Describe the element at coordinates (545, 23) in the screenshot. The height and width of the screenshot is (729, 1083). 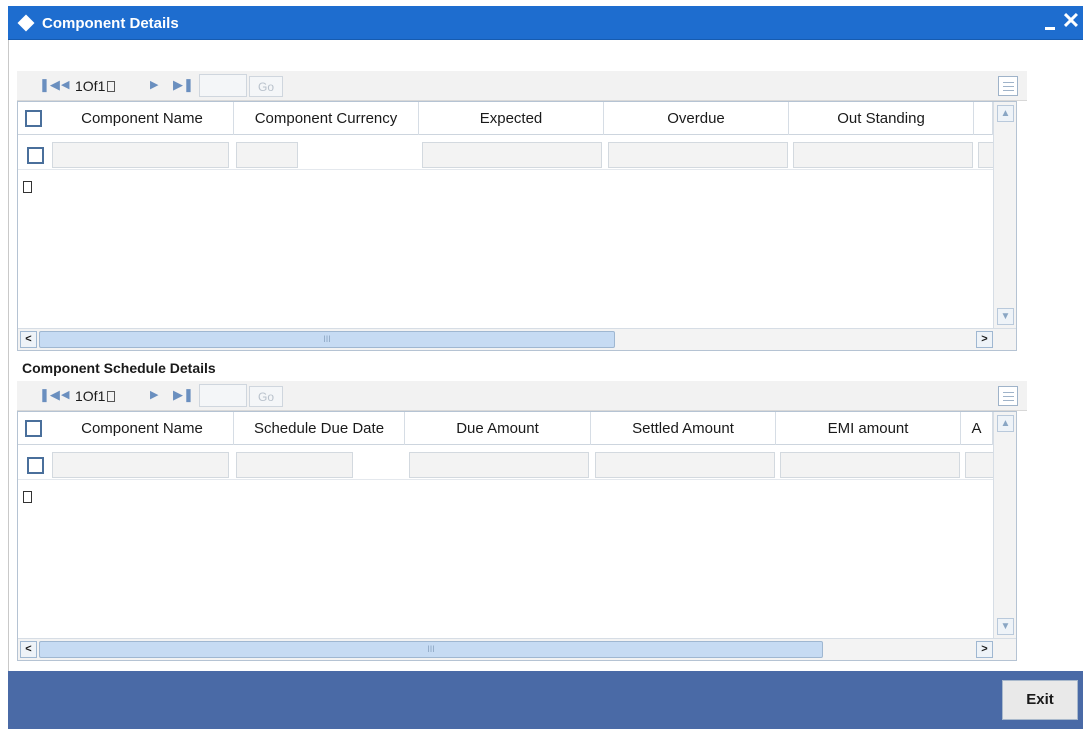
I see `title-bar: Component Details ✕` at that location.